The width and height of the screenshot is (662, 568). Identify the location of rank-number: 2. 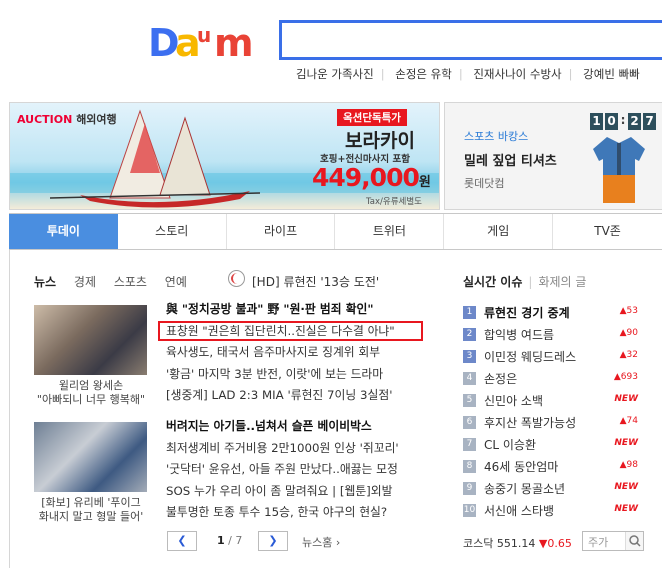
(469, 334).